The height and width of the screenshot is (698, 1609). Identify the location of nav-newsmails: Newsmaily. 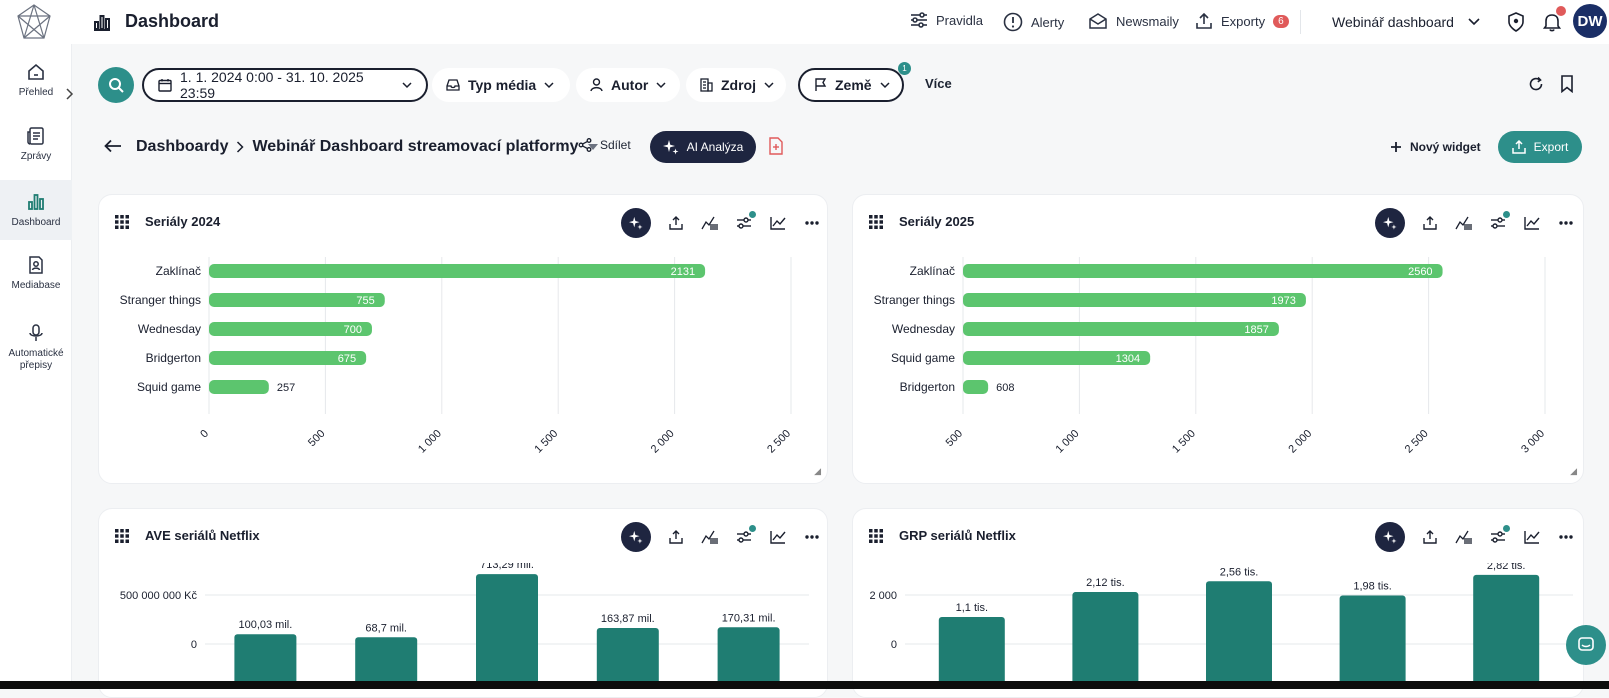
(1133, 21).